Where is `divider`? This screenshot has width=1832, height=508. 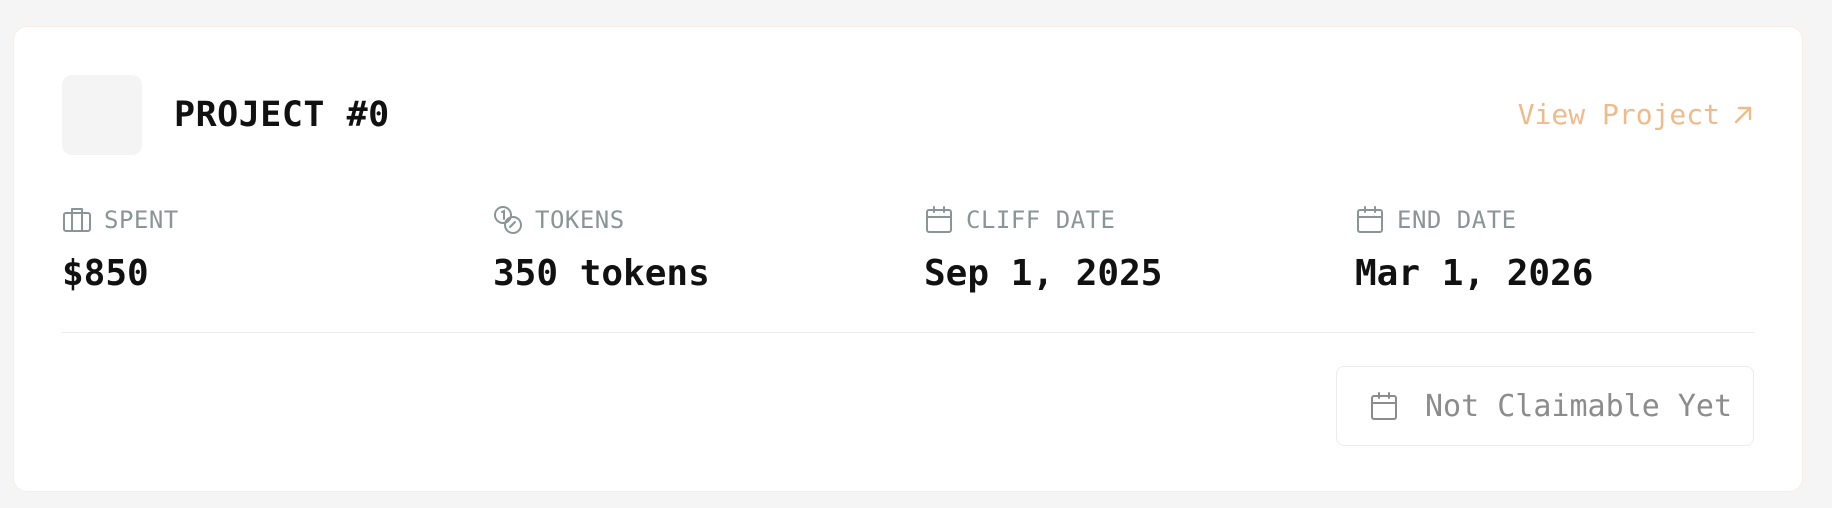 divider is located at coordinates (908, 332).